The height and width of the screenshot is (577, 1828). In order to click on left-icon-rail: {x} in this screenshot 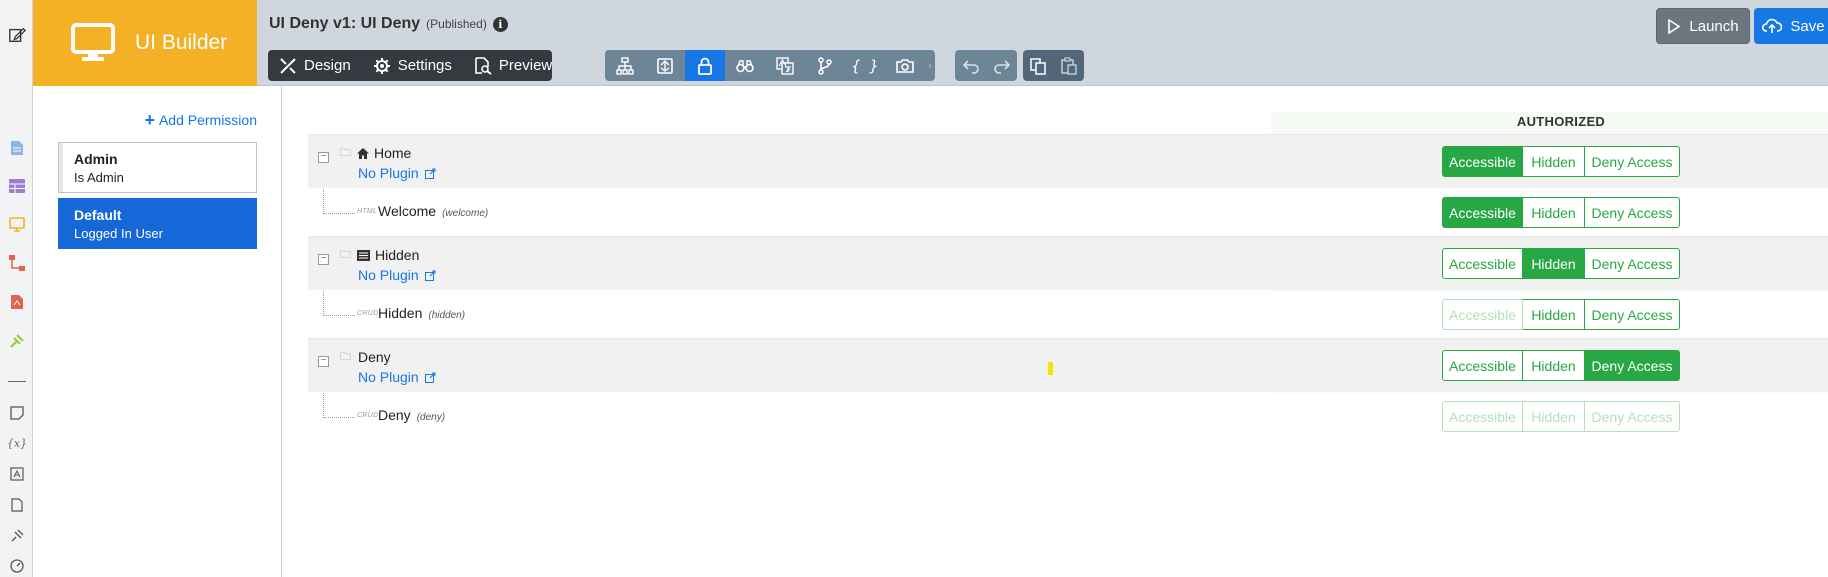, I will do `click(16, 288)`.